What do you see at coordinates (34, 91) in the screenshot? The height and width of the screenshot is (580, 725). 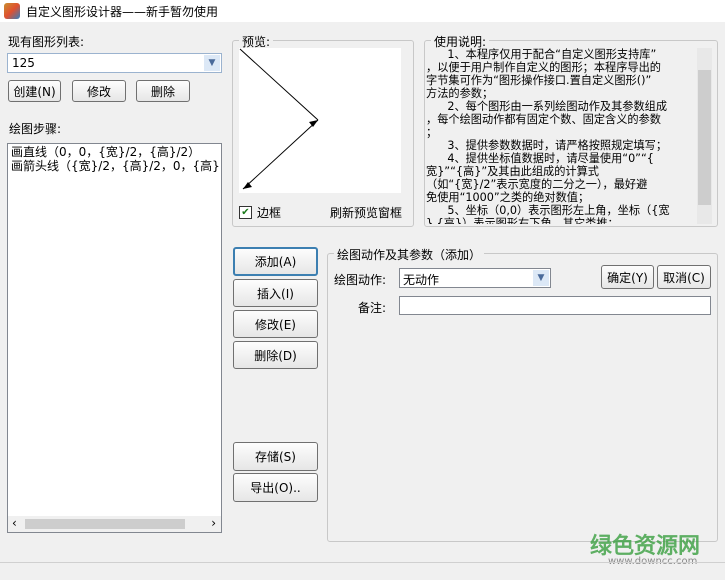 I see `create-button: 创建(N)` at bounding box center [34, 91].